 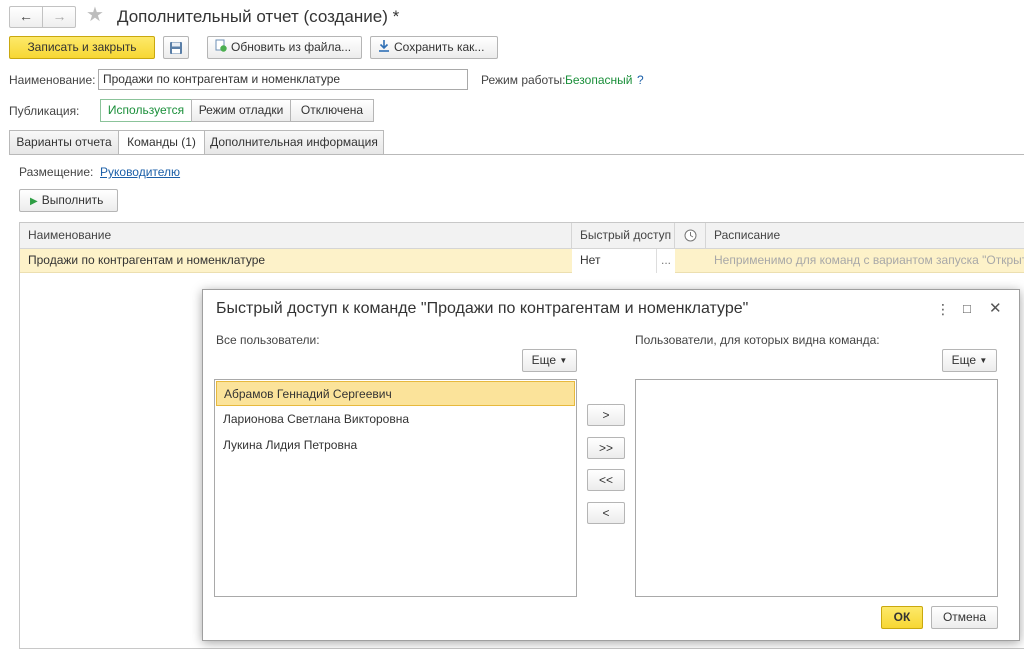 What do you see at coordinates (384, 46) in the screenshot?
I see `download-icon` at bounding box center [384, 46].